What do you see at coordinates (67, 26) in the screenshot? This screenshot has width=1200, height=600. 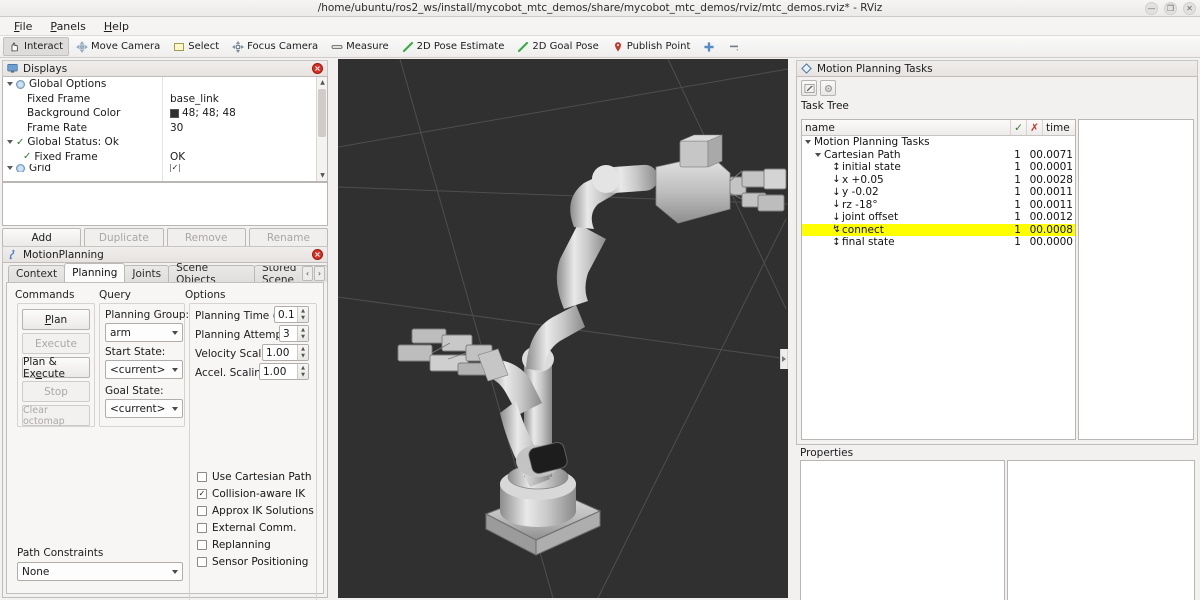 I see `menu-panels: Panels` at bounding box center [67, 26].